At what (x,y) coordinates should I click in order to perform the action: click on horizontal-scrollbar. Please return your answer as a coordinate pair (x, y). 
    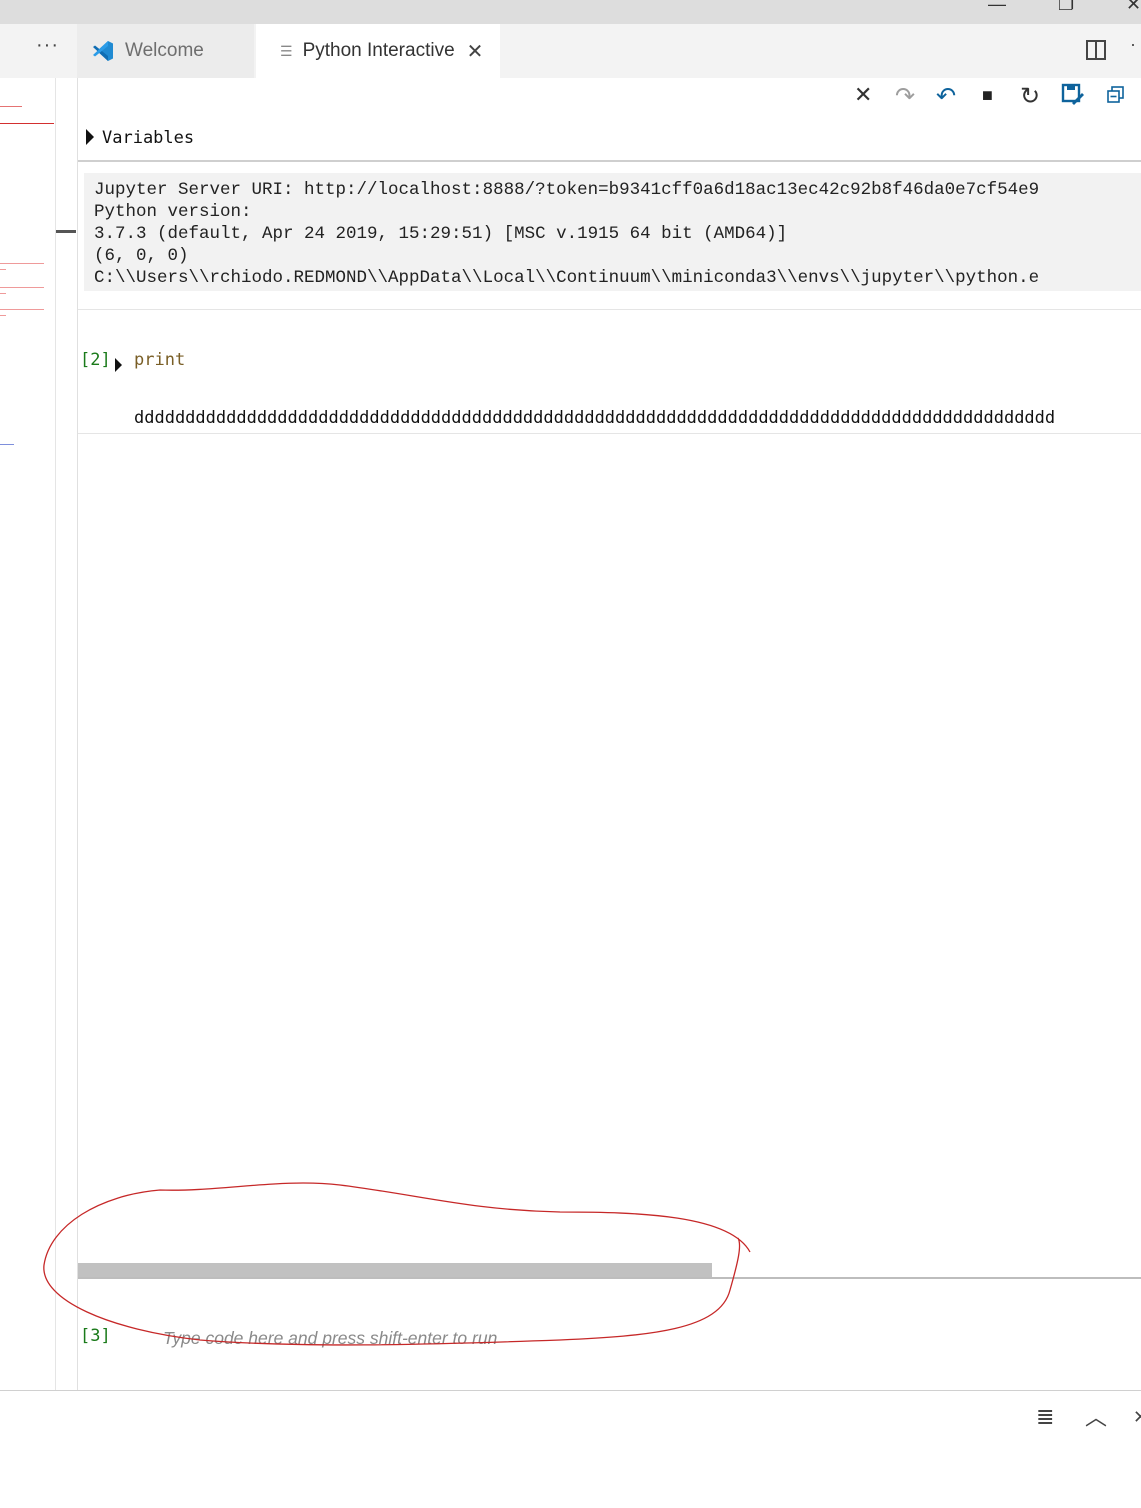
    Looking at the image, I should click on (395, 1270).